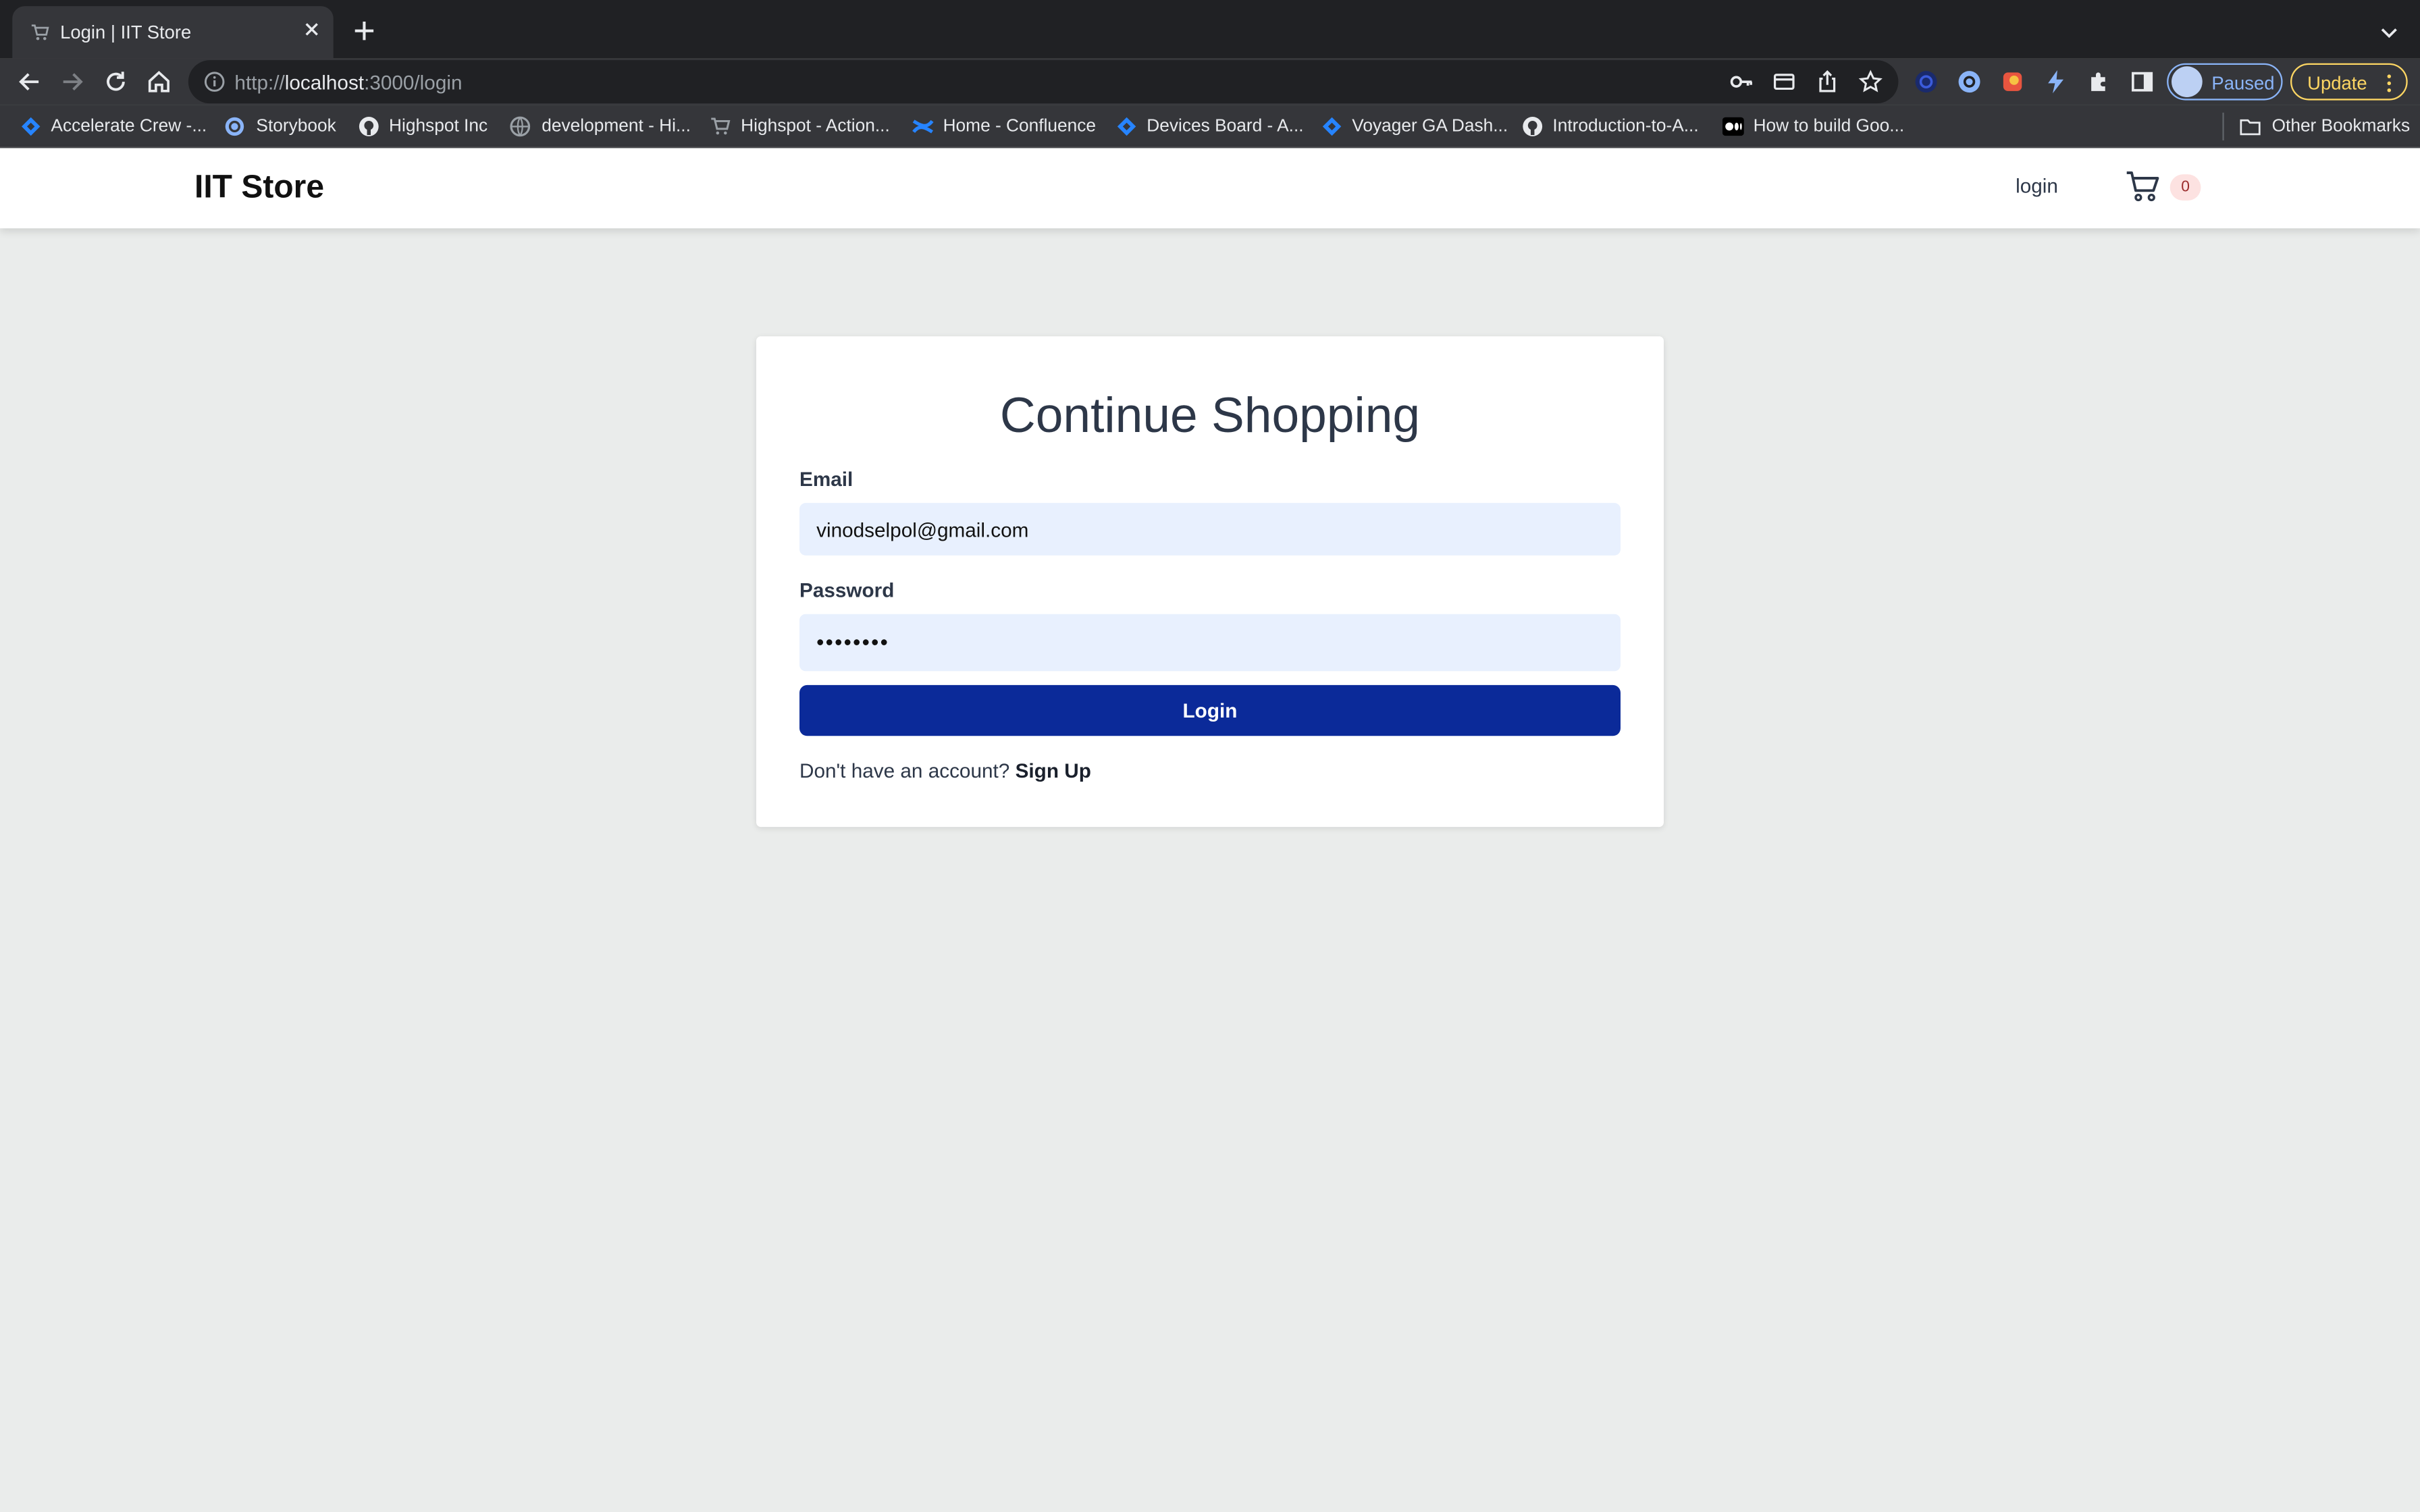  What do you see at coordinates (1210, 710) in the screenshot?
I see `login-button: Login` at bounding box center [1210, 710].